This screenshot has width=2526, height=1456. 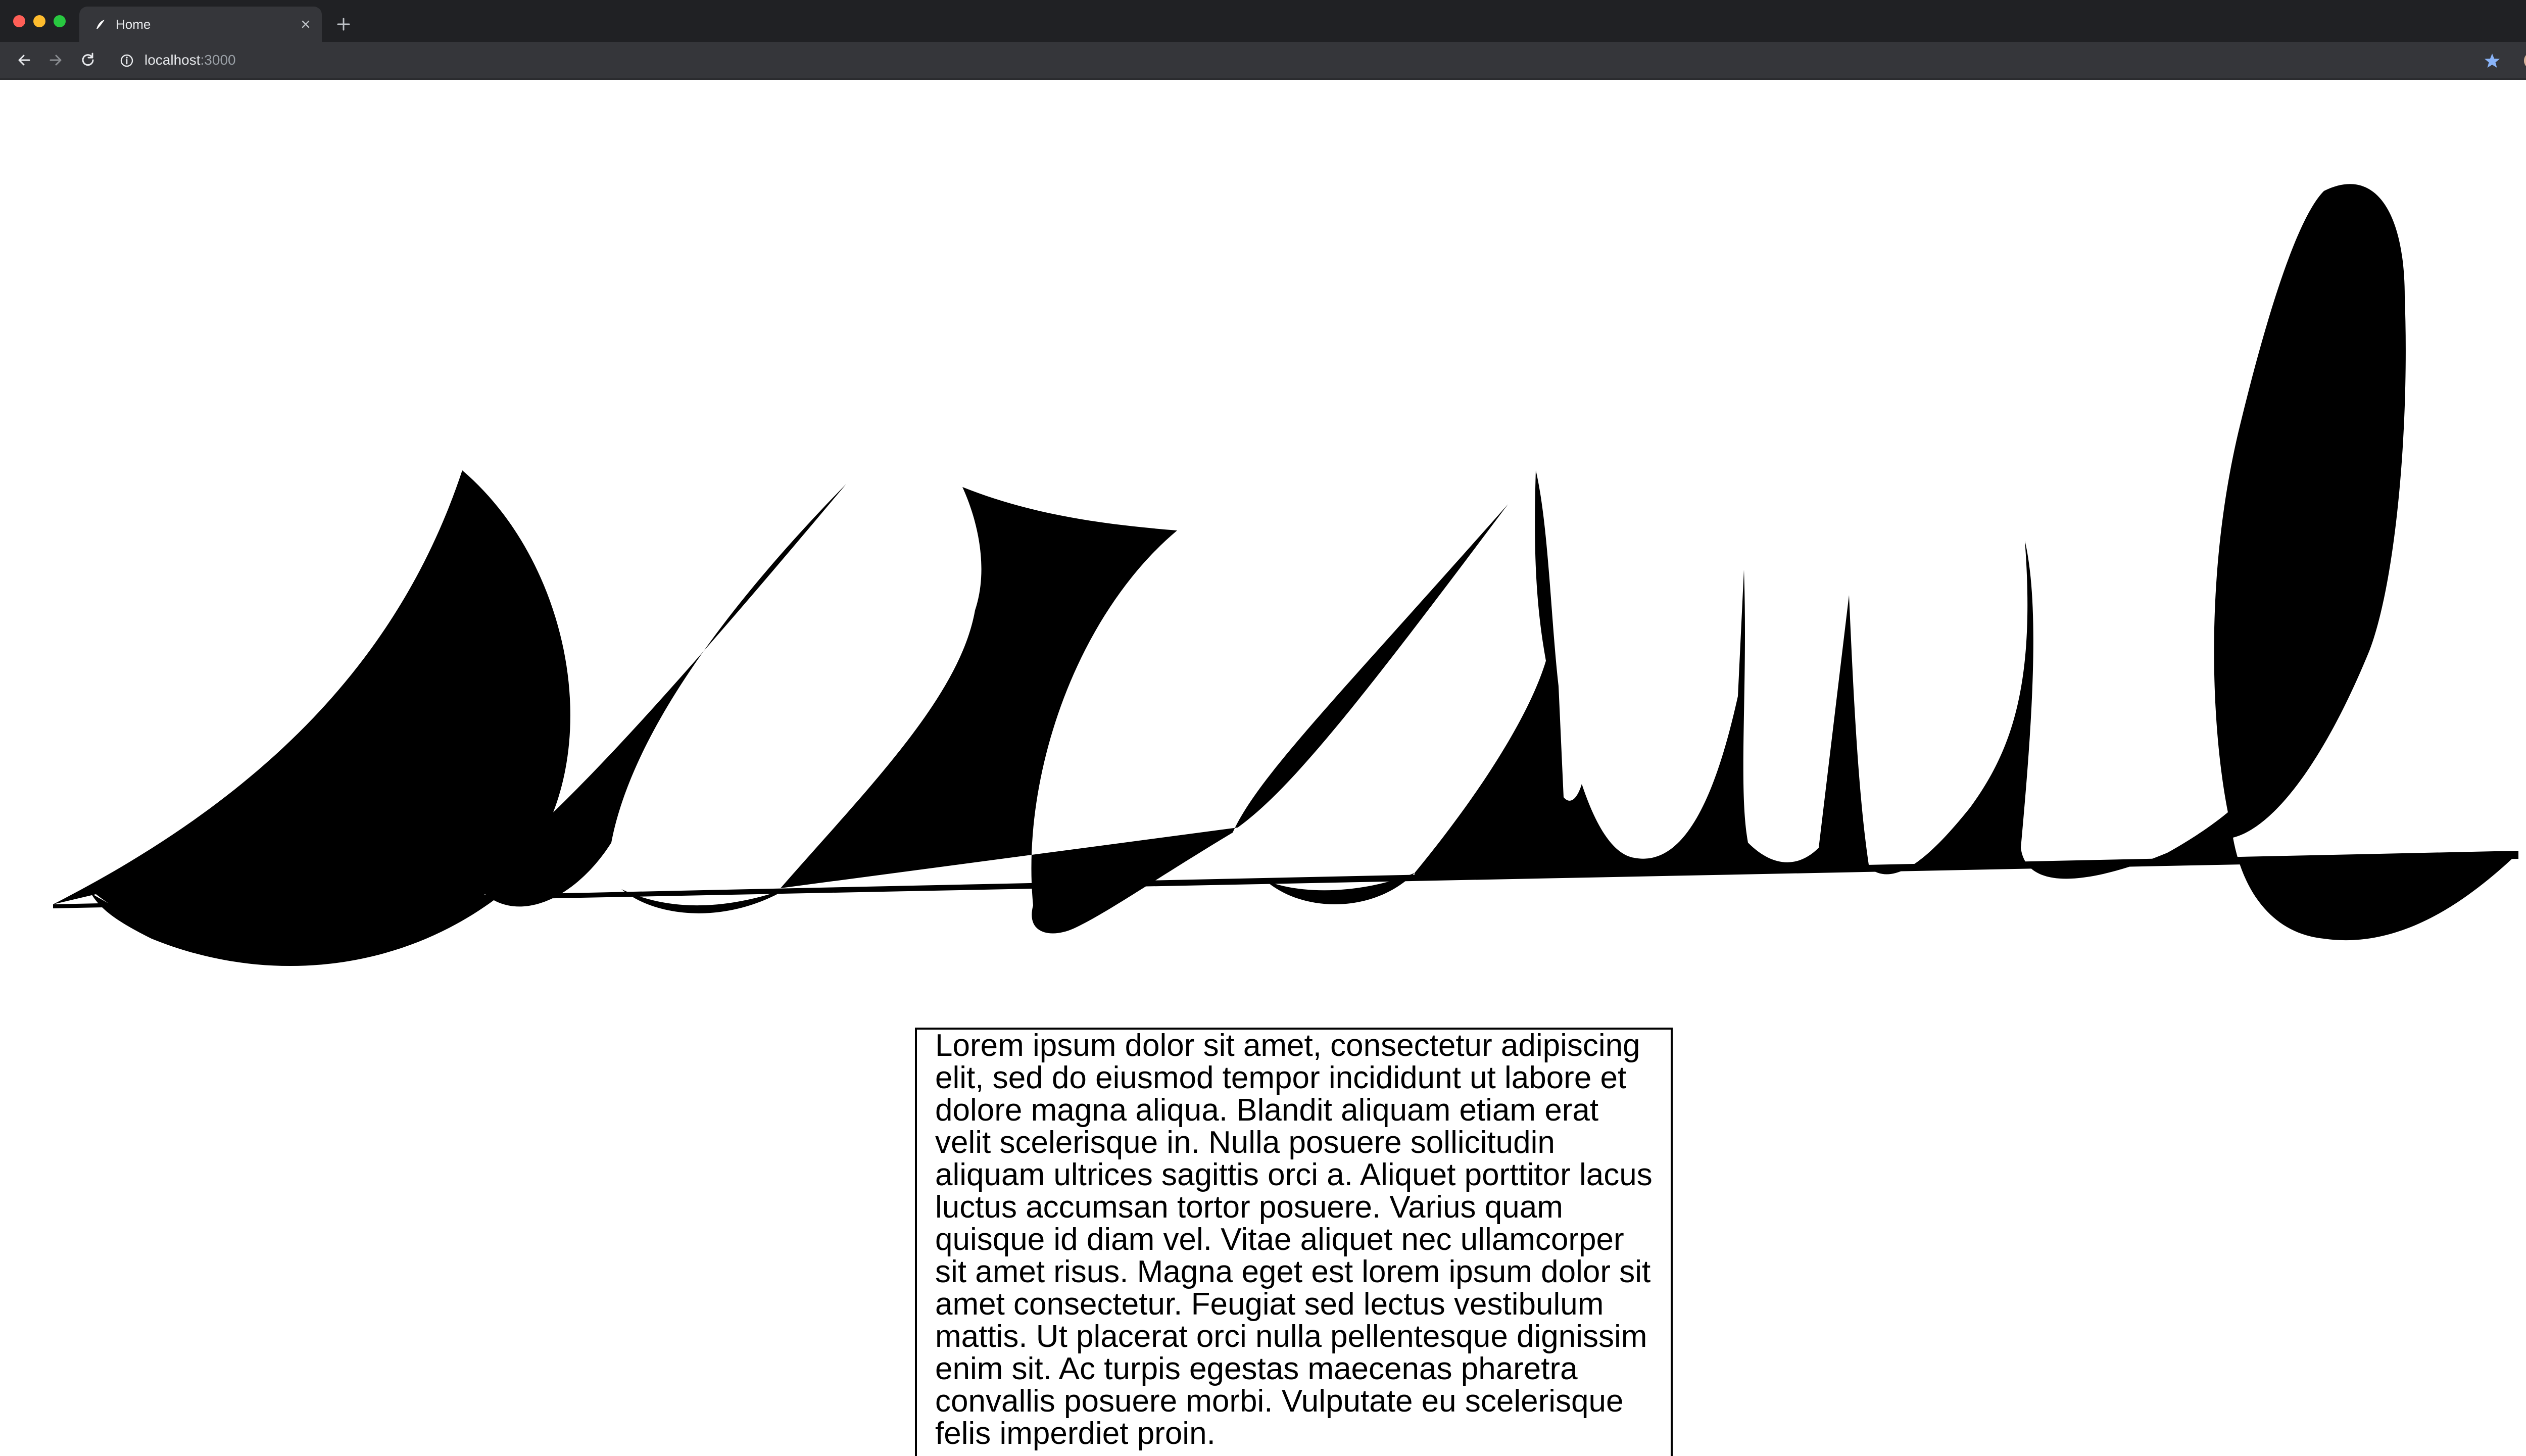 I want to click on reload-icon, so click(x=88, y=60).